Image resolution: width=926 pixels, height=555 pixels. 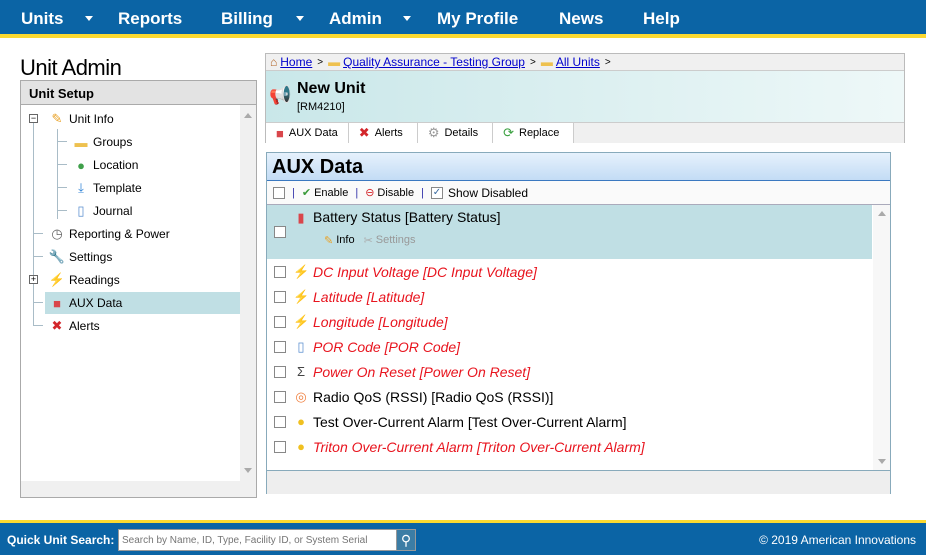 I want to click on sidebar-item-template: ⤓ Template, so click(x=107, y=188).